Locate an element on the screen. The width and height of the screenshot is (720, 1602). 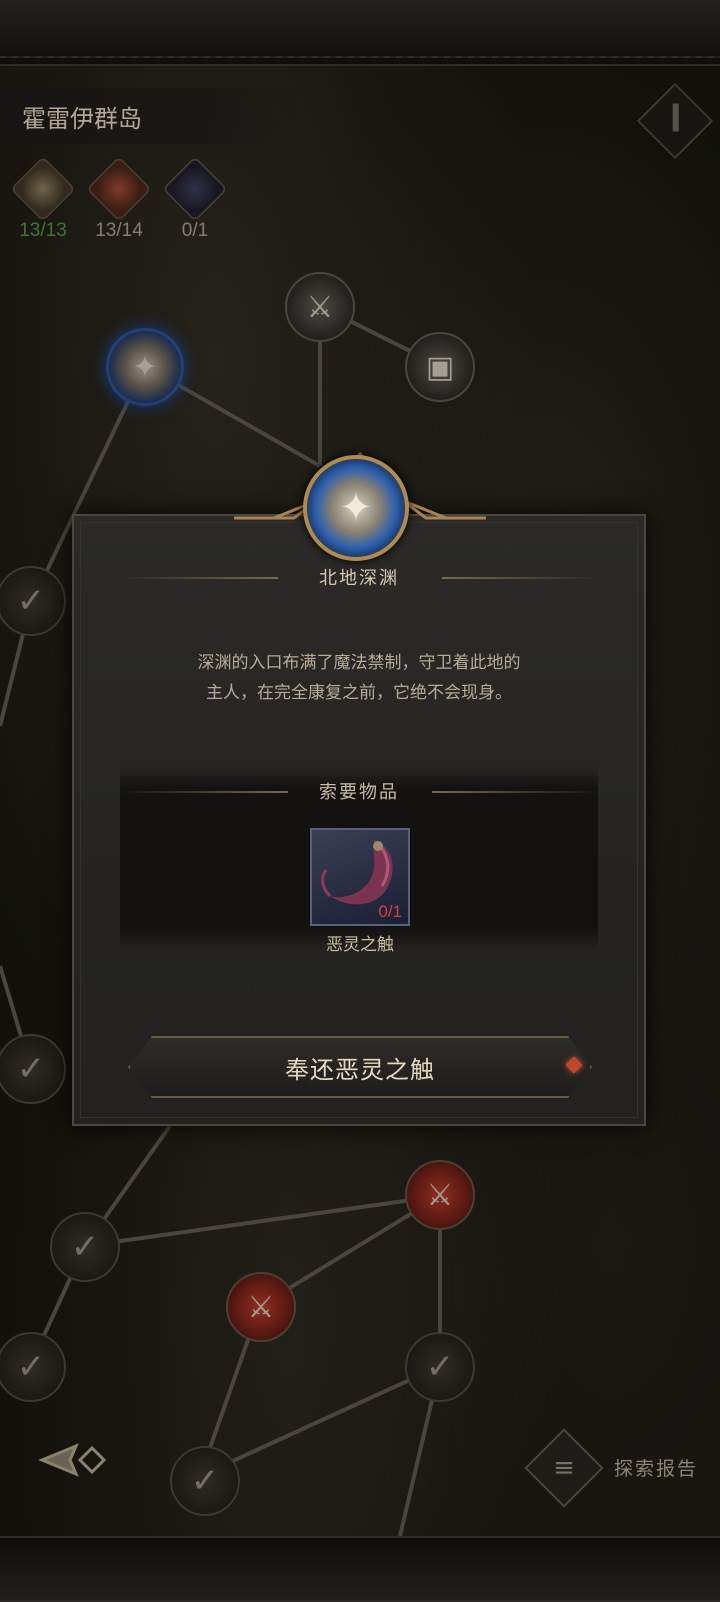
required-item-slot: 0/1 is located at coordinates (360, 877).